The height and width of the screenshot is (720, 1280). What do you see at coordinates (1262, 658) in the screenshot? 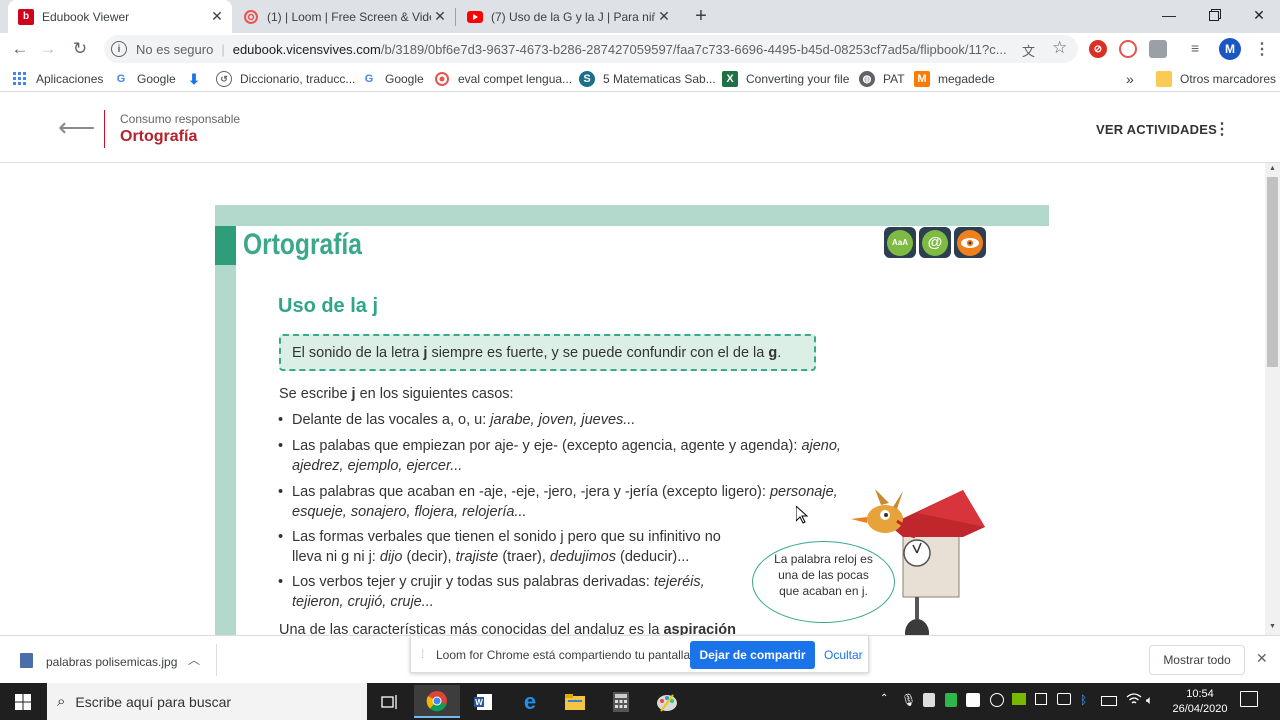
I see `close-download-bar-icon: ✕` at bounding box center [1262, 658].